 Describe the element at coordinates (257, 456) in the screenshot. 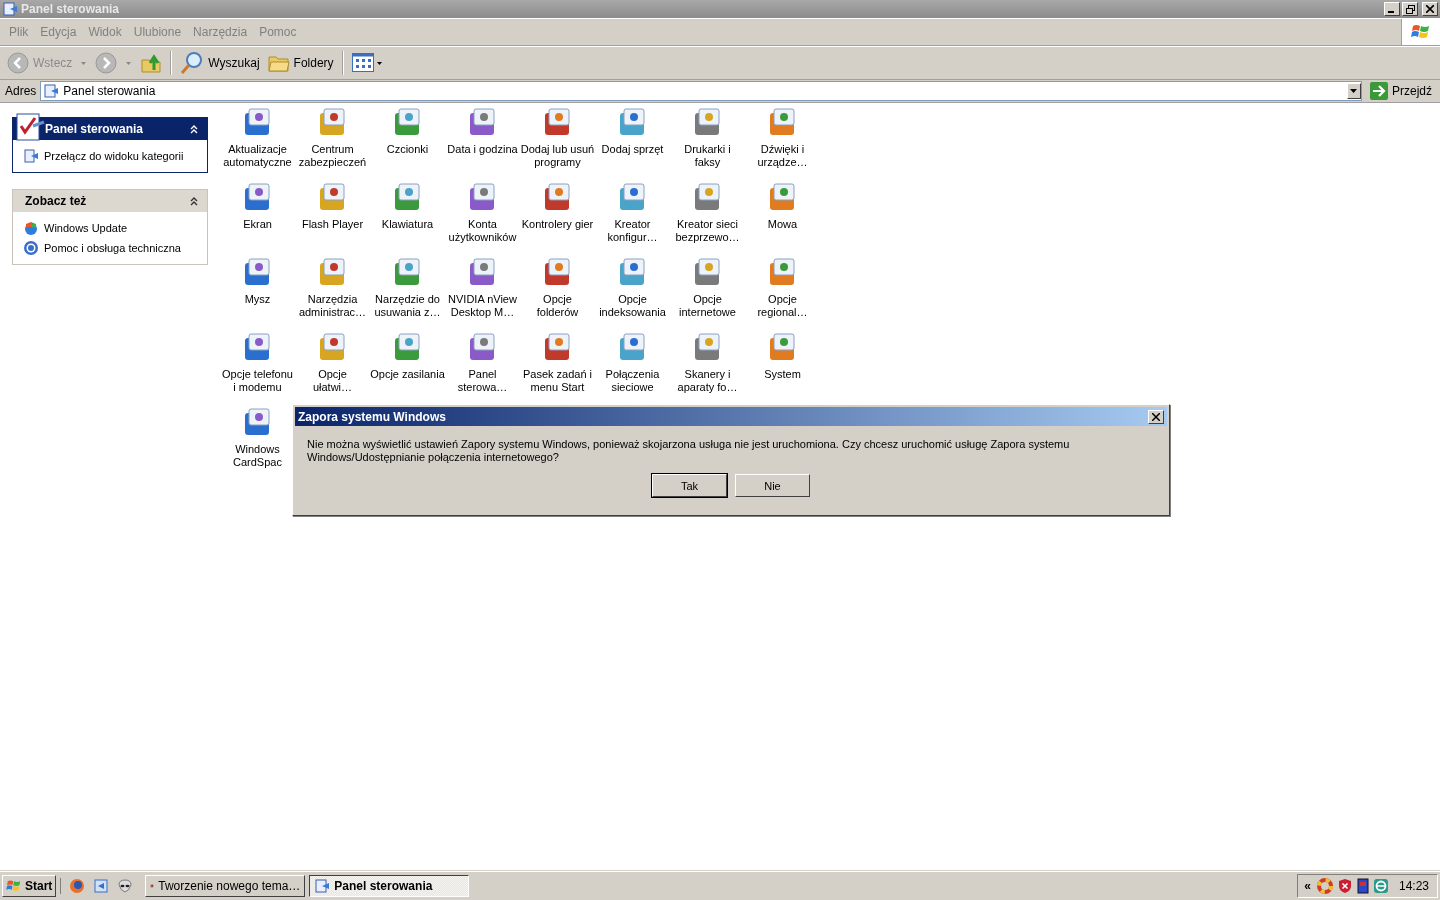

I see `applet-label: Windows CardSpac` at that location.